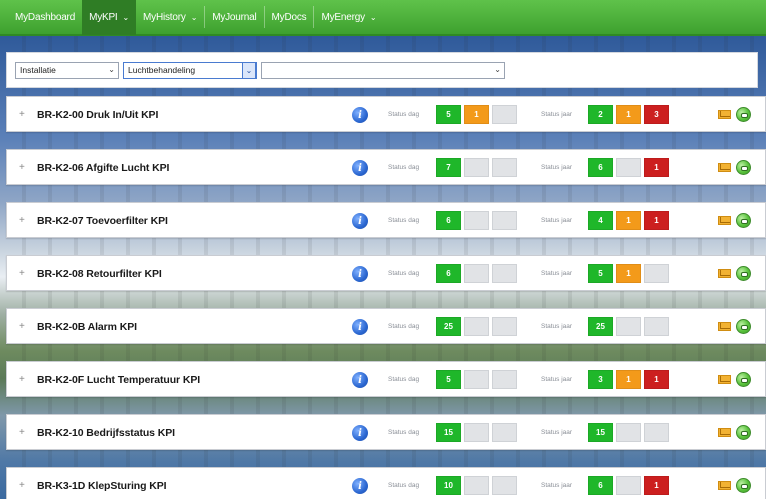 The height and width of the screenshot is (499, 766). Describe the element at coordinates (448, 167) in the screenshot. I see `status-day-badge: 7` at that location.